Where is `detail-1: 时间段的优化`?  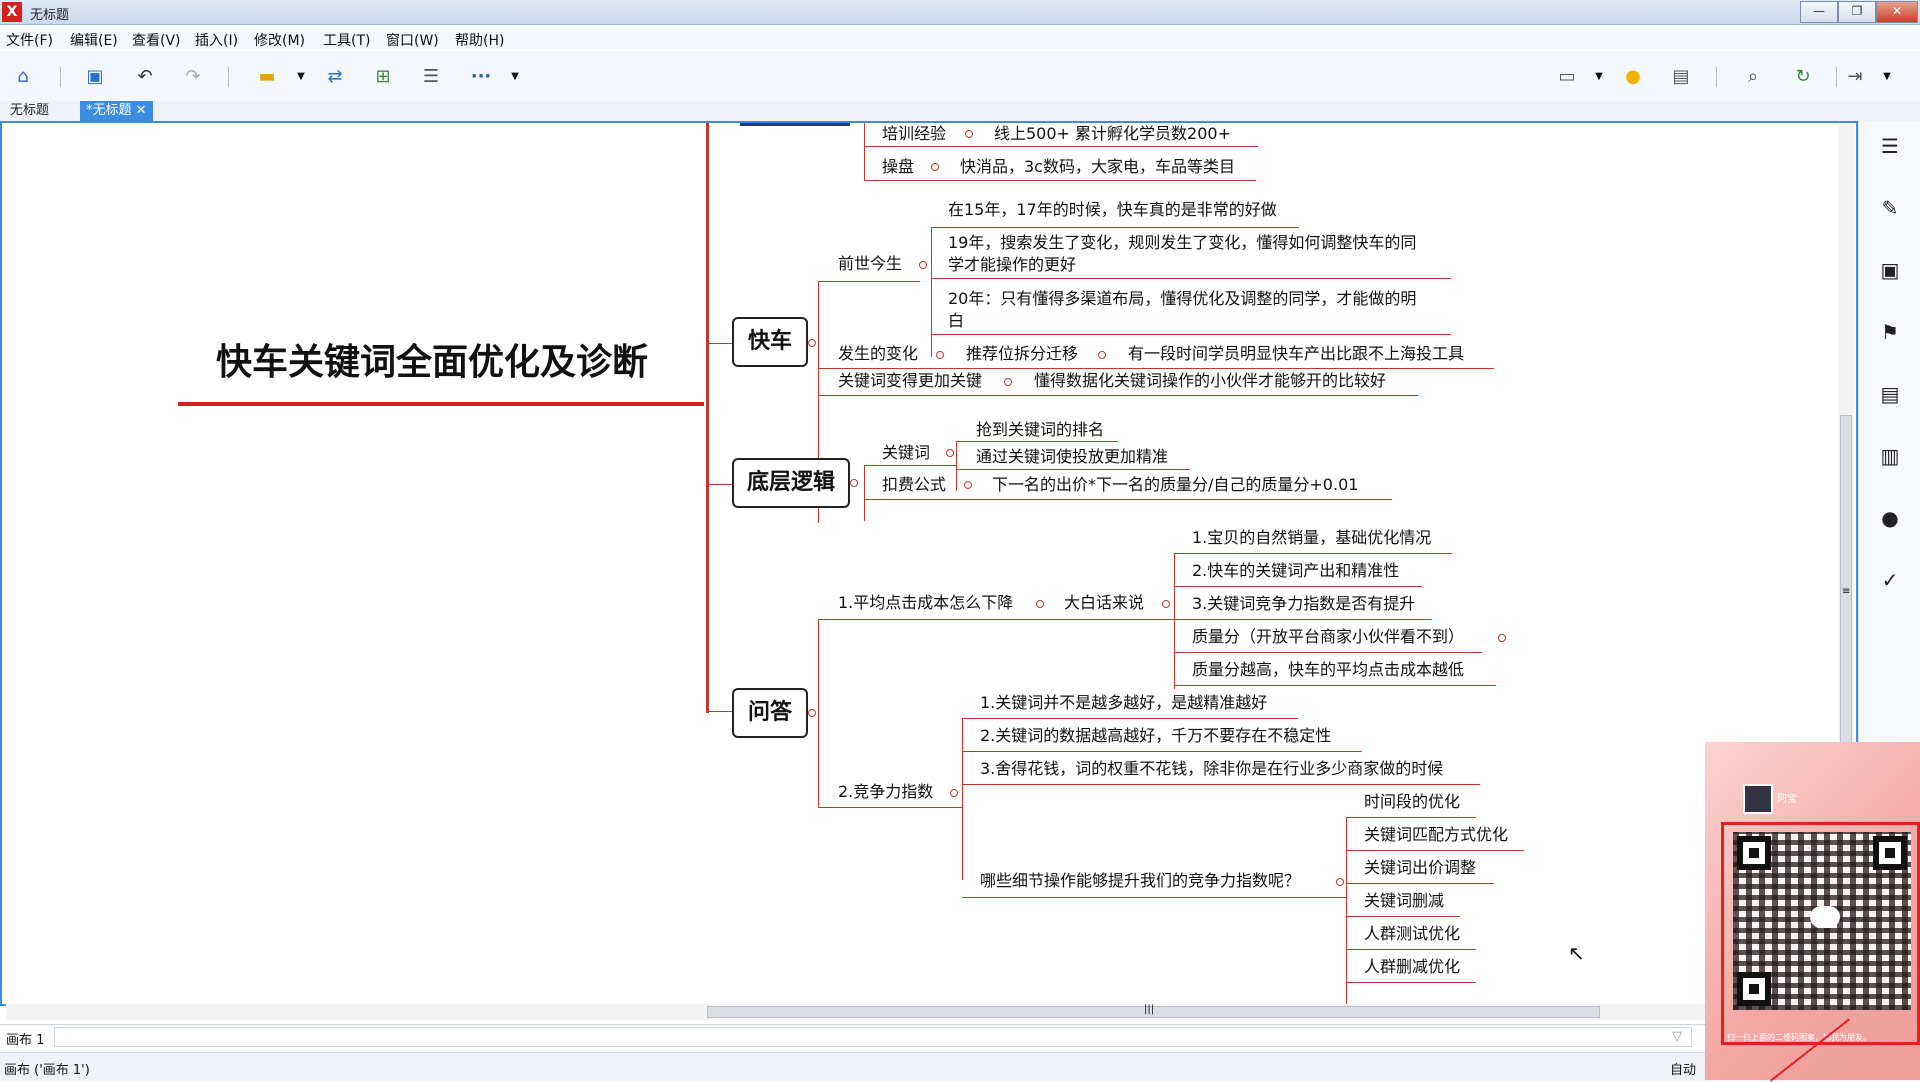
detail-1: 时间段的优化 is located at coordinates (1412, 802).